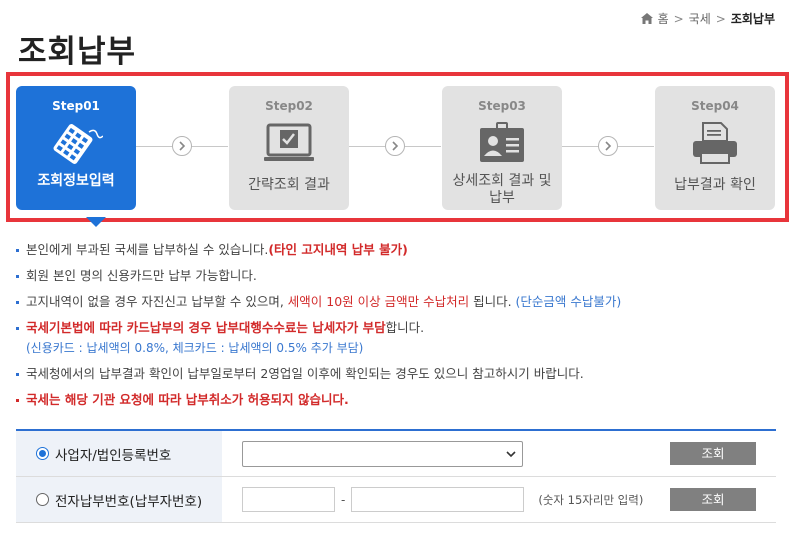  What do you see at coordinates (715, 185) in the screenshot?
I see `step-label: 납부결과 확인` at bounding box center [715, 185].